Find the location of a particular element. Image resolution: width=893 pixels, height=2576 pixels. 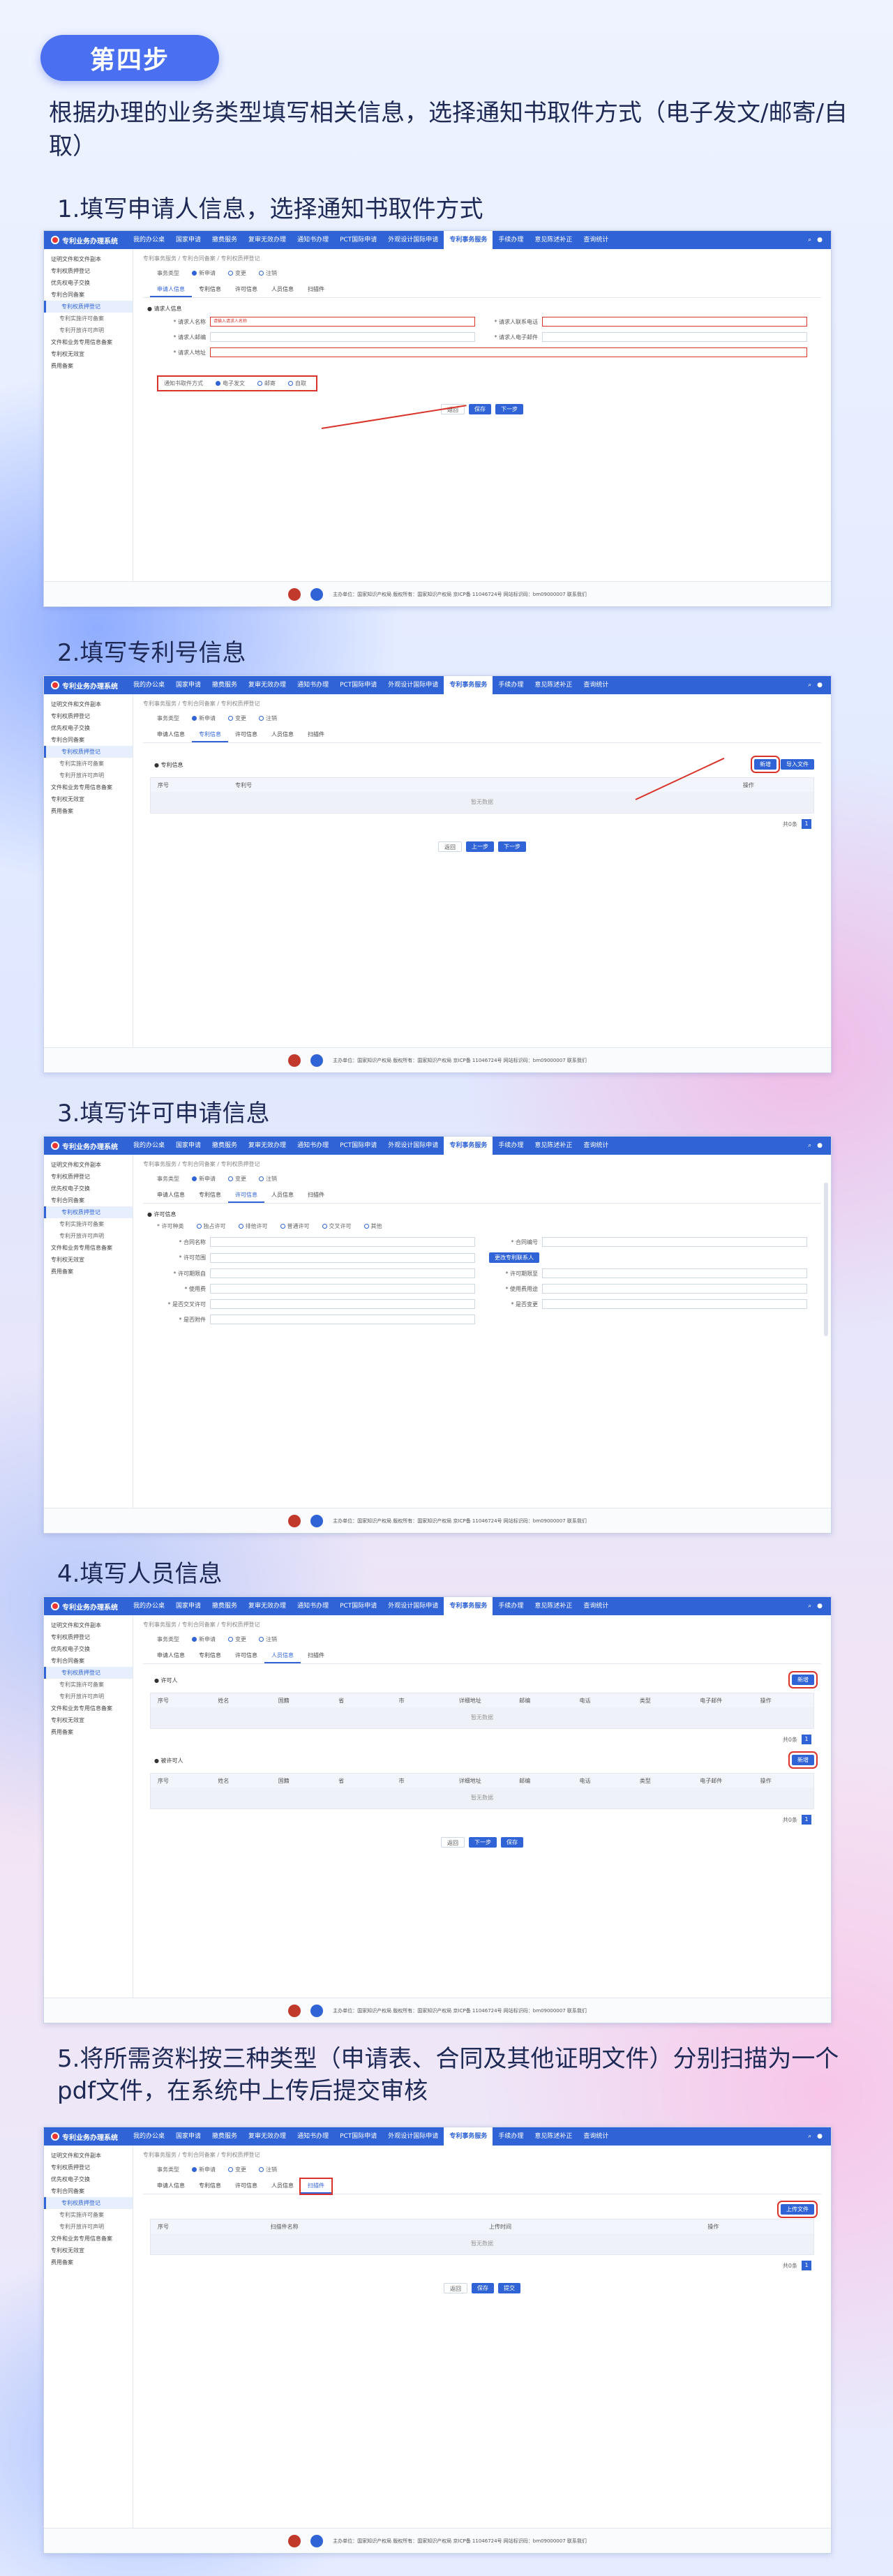

next-button: 下一步 is located at coordinates (509, 409).